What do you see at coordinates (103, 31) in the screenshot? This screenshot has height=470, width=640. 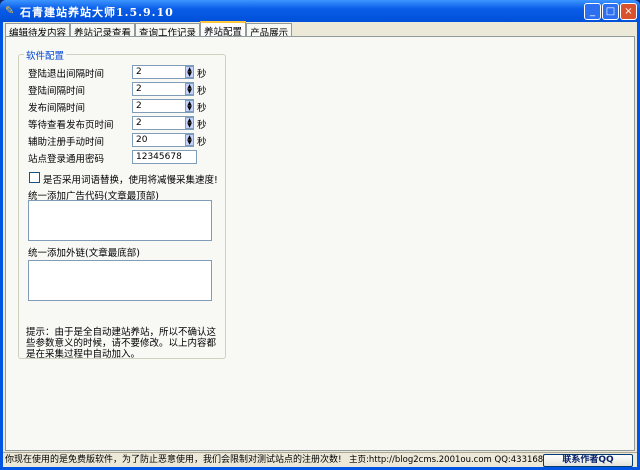 I see `tab-site-records: 养站记录查看` at bounding box center [103, 31].